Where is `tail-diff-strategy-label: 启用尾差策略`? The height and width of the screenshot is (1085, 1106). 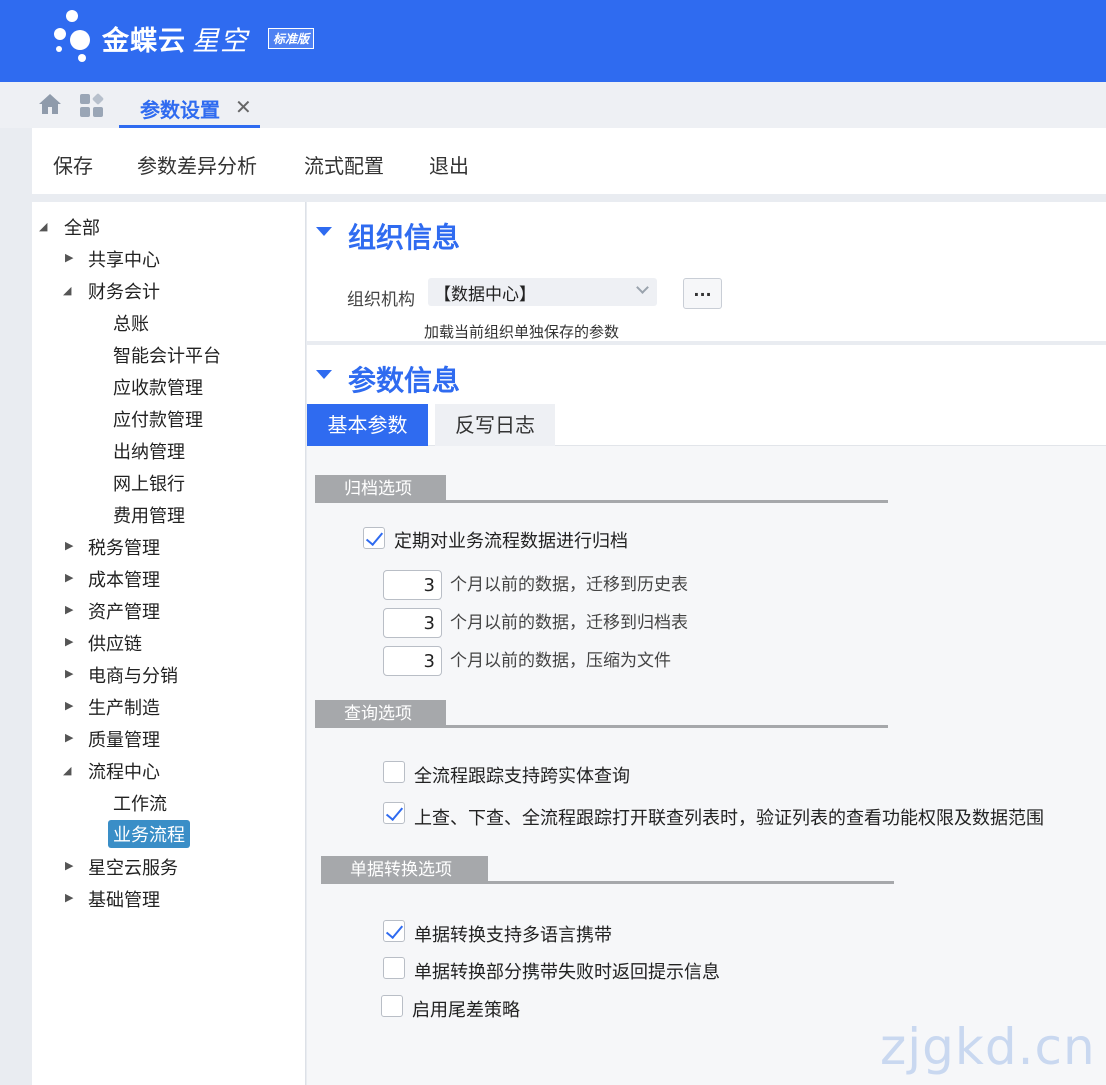
tail-diff-strategy-label: 启用尾差策略 is located at coordinates (466, 1010).